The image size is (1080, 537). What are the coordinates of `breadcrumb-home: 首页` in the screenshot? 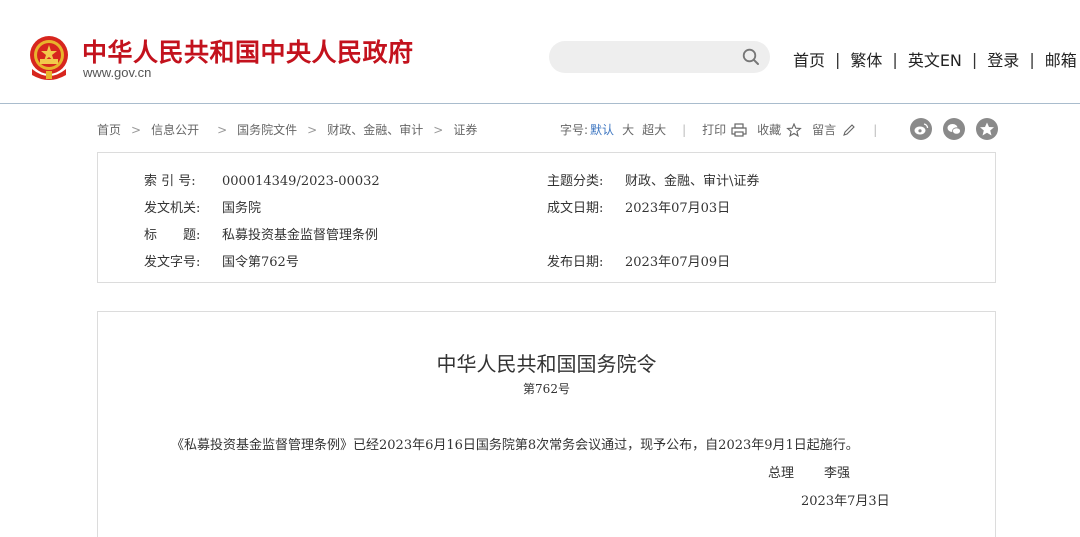 It's located at (109, 129).